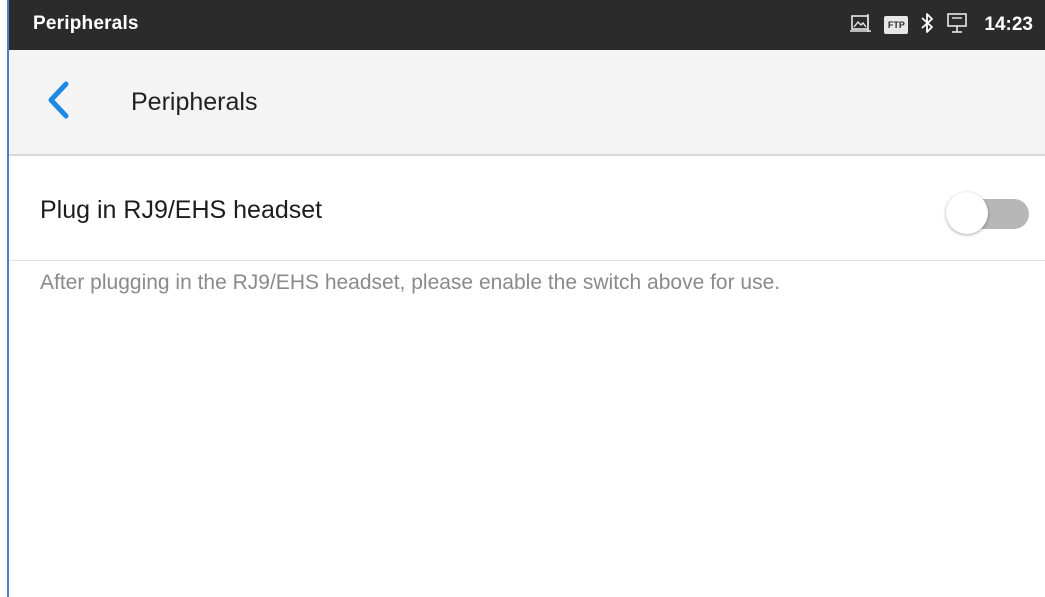  I want to click on status-bar-clock: 14:23, so click(1008, 24).